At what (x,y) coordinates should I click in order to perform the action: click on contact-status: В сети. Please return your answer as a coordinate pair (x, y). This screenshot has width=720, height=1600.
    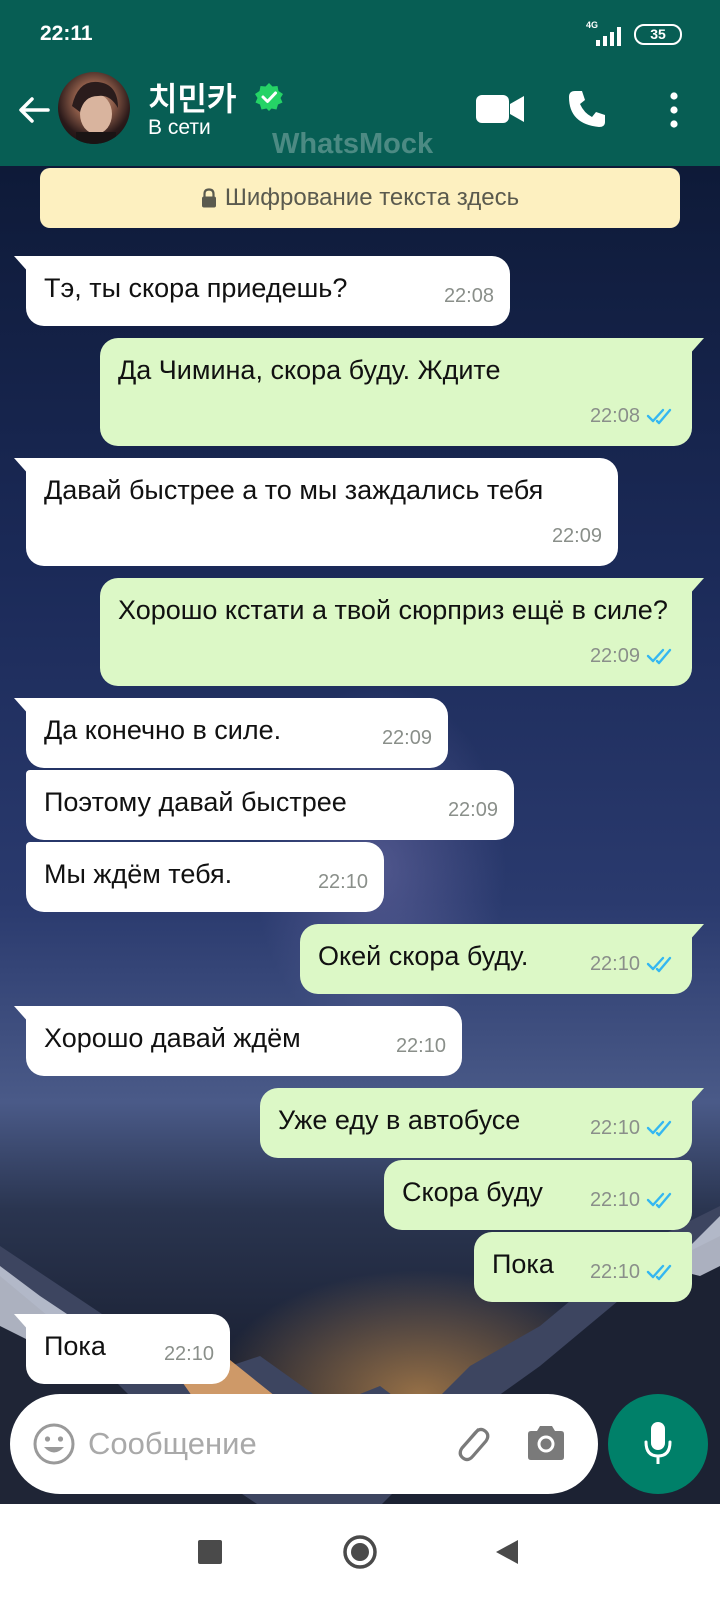
    Looking at the image, I should click on (179, 127).